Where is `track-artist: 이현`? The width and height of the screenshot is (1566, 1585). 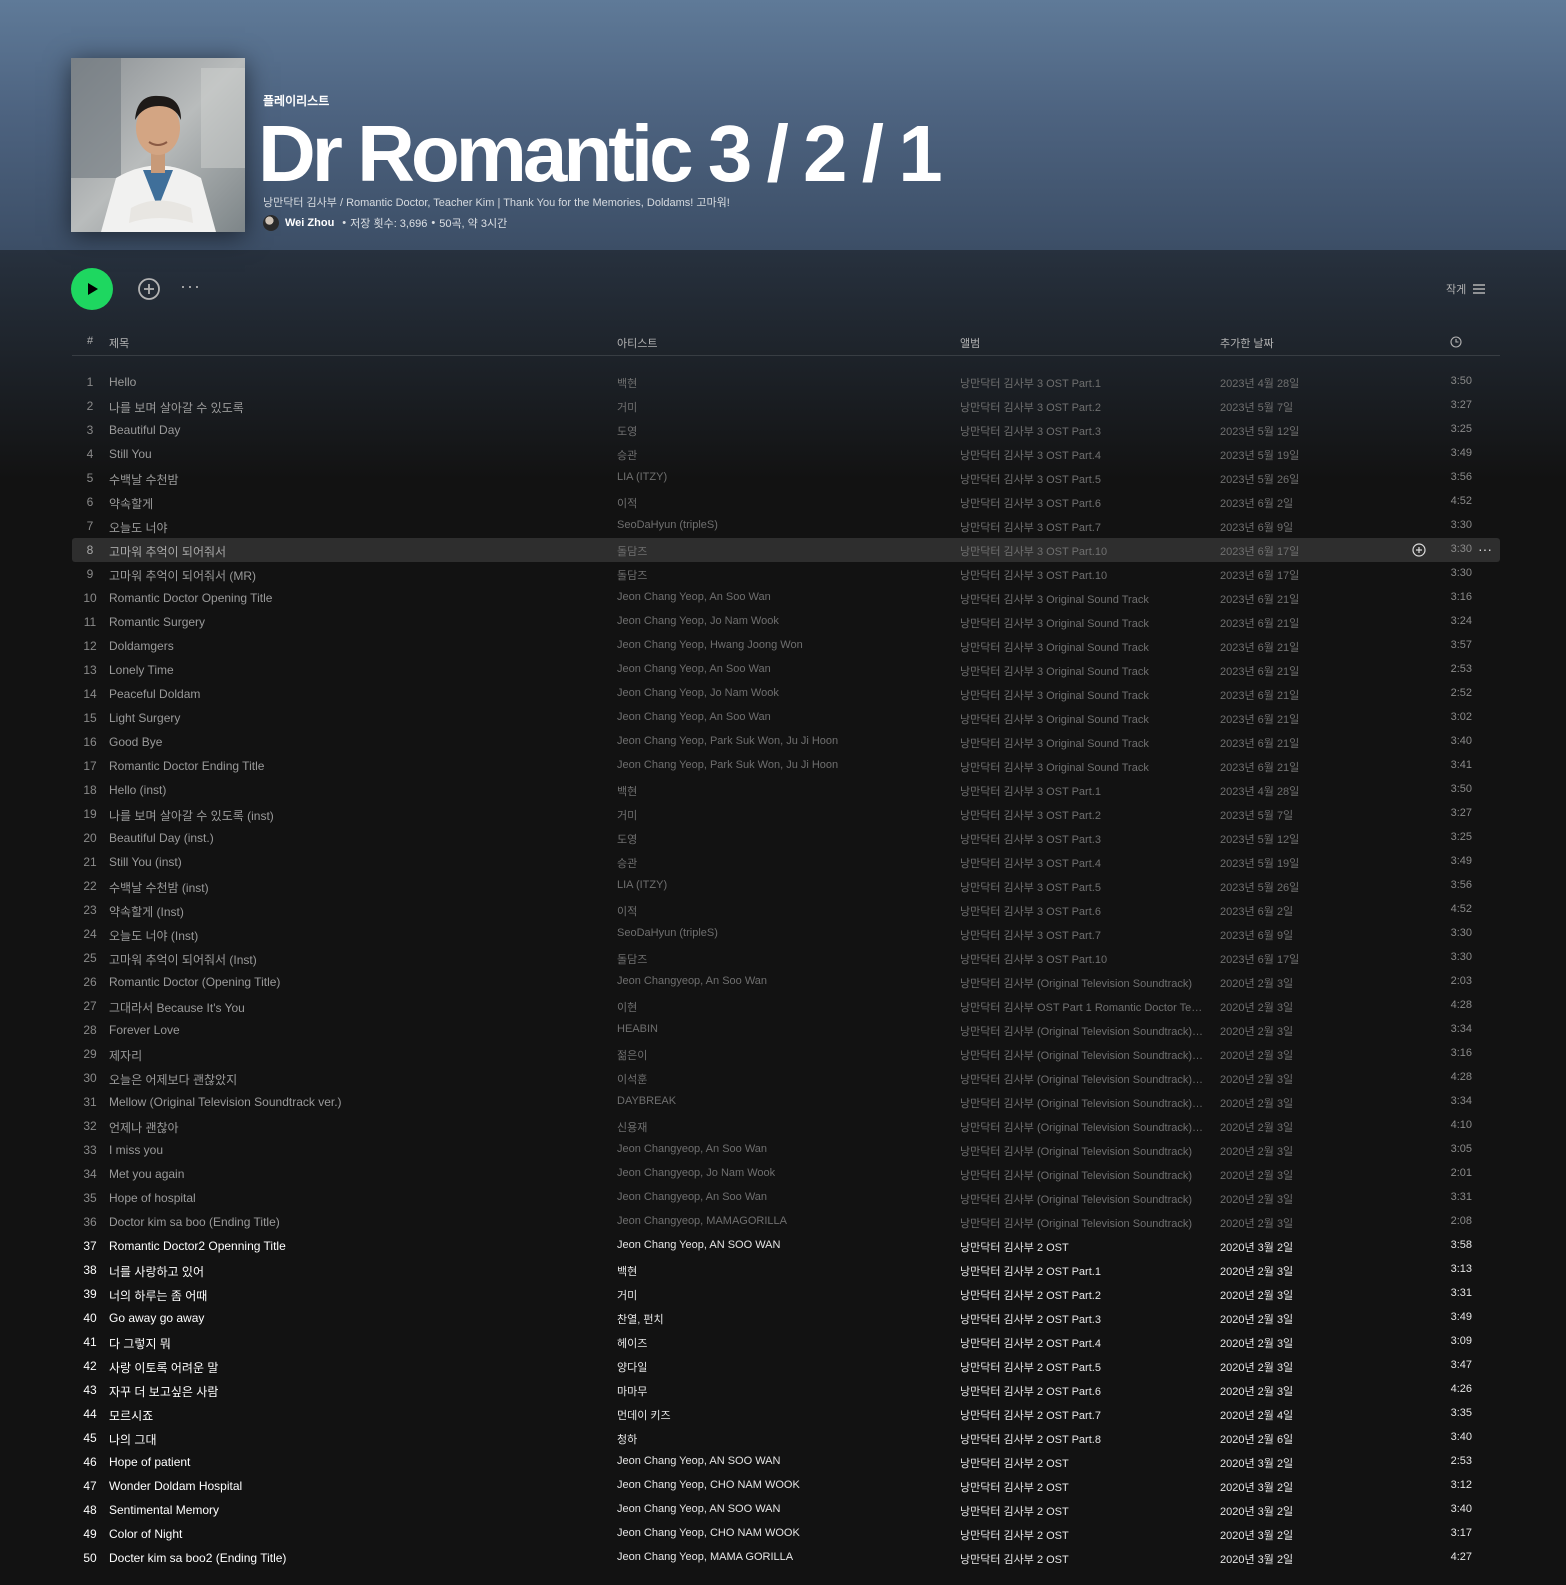 track-artist: 이현 is located at coordinates (777, 1007).